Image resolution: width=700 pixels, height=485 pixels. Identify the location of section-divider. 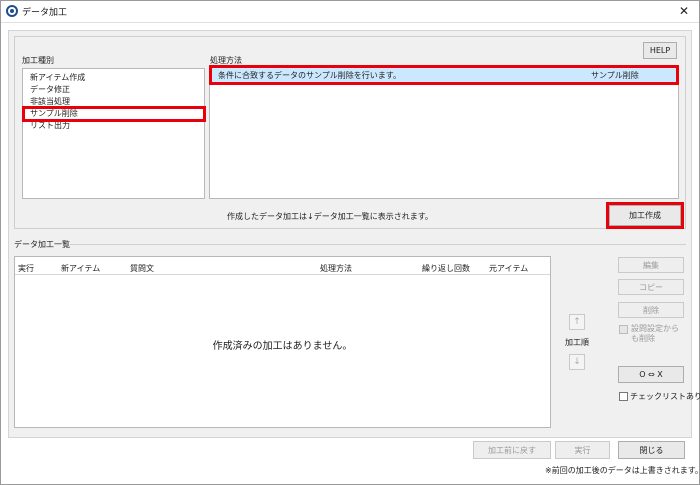
(378, 244).